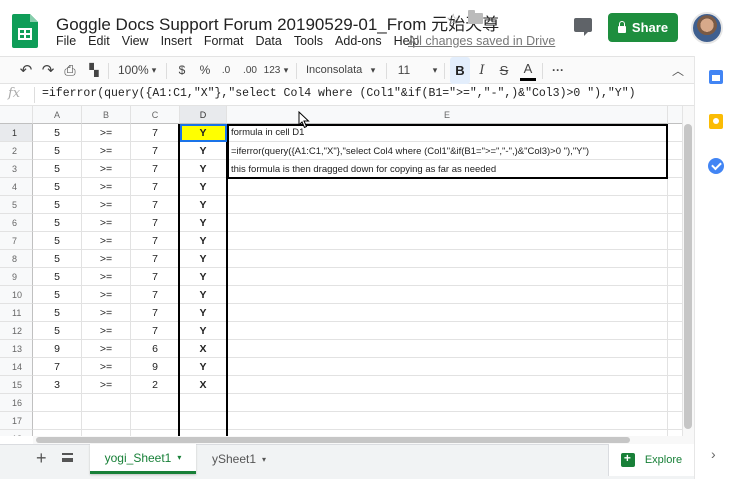 The image size is (738, 479). I want to click on row-header: 1, so click(16, 133).